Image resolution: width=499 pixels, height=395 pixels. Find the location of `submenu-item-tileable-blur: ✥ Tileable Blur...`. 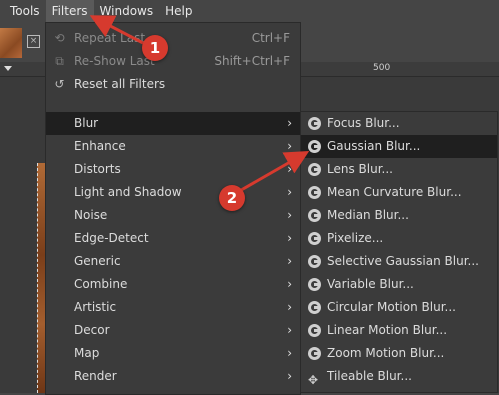

submenu-item-tileable-blur: ✥ Tileable Blur... is located at coordinates (399, 376).